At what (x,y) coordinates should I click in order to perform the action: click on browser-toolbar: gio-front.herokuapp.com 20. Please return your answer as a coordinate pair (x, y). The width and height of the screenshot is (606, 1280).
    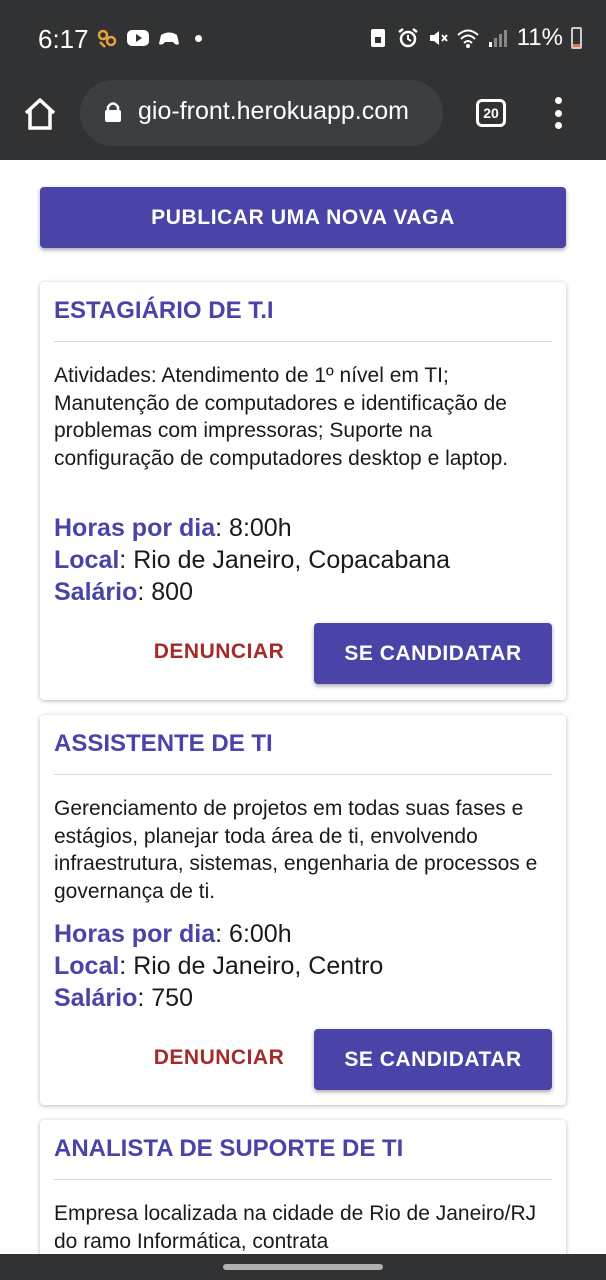
    Looking at the image, I should click on (303, 120).